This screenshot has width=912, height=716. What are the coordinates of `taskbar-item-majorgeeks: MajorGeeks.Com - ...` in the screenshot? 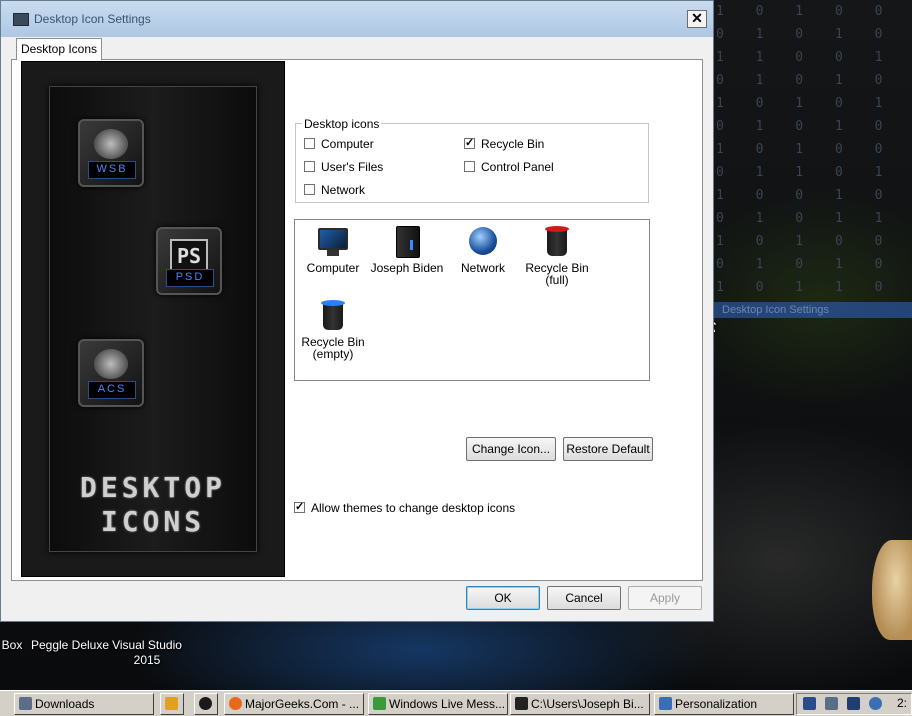 It's located at (294, 704).